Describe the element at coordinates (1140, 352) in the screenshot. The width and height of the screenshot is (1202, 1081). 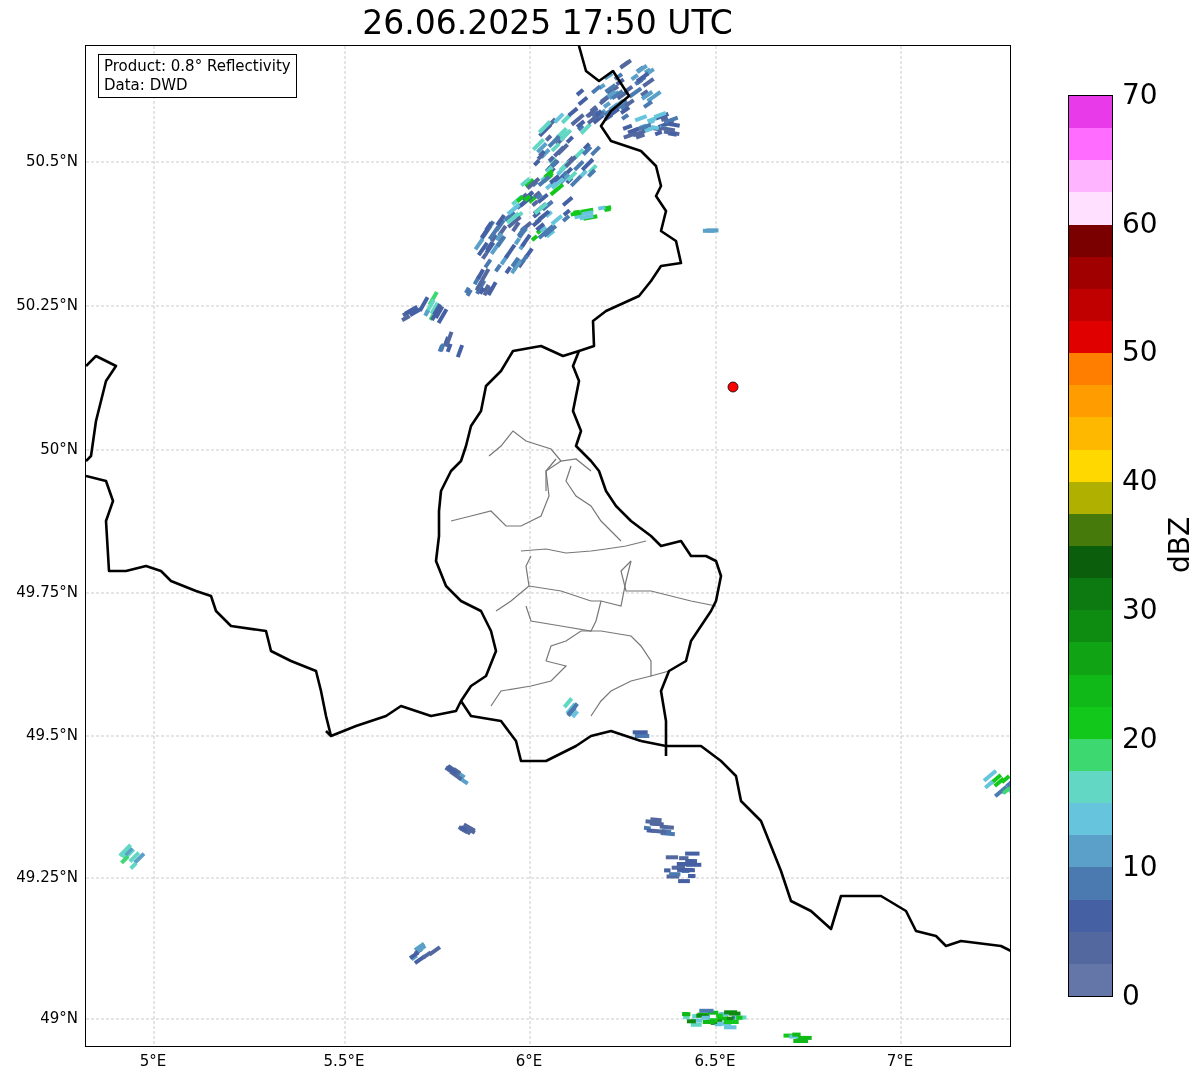
I see `colorbar-tick-label: 50` at that location.